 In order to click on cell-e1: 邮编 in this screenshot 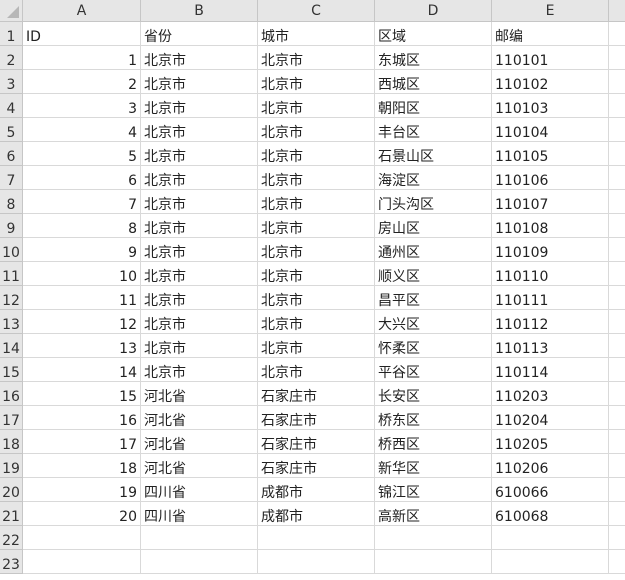, I will do `click(550, 34)`.